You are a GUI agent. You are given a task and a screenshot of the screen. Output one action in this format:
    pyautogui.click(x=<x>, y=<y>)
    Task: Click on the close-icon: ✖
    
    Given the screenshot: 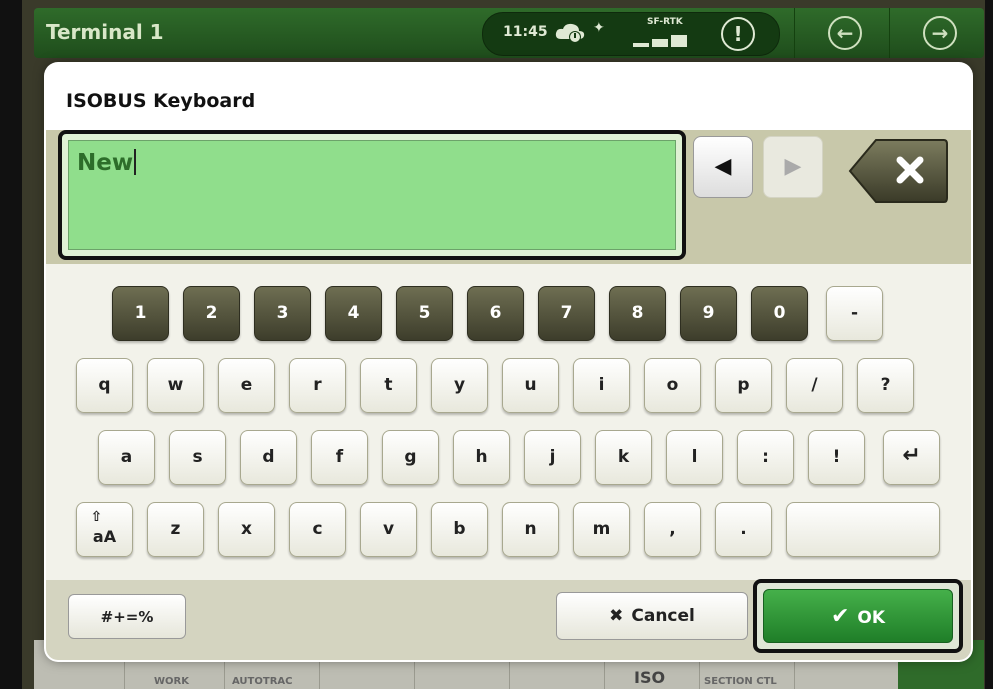 What is the action you would take?
    pyautogui.click(x=616, y=616)
    